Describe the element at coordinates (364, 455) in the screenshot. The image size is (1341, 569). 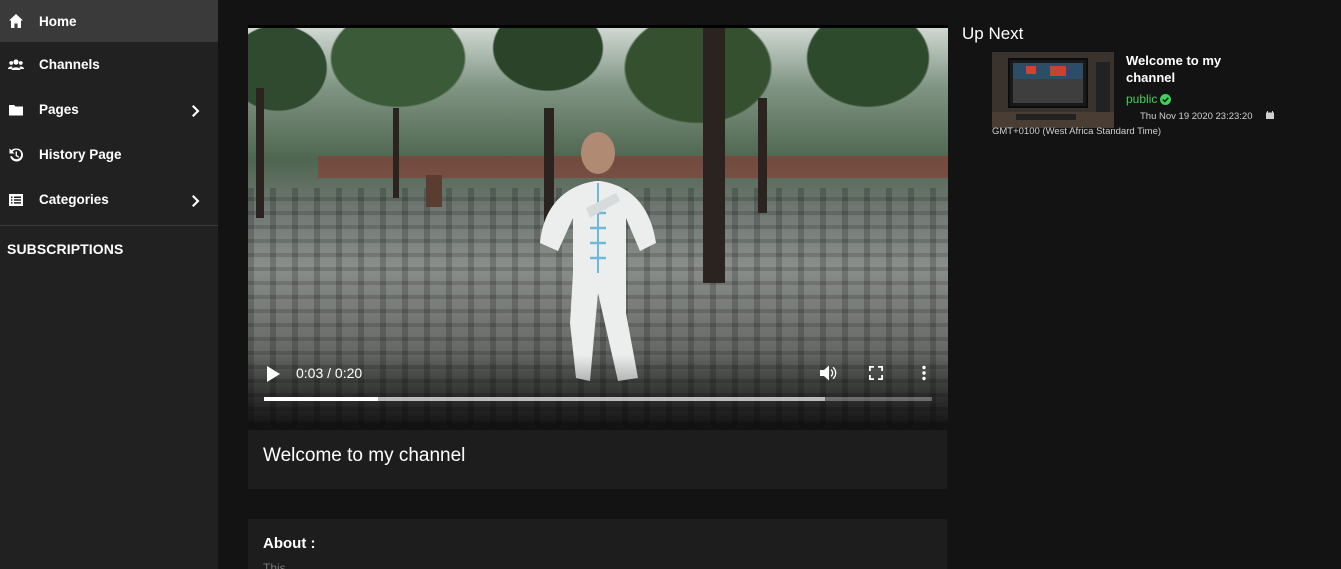
I see `video-title: Welcome to my channel` at that location.